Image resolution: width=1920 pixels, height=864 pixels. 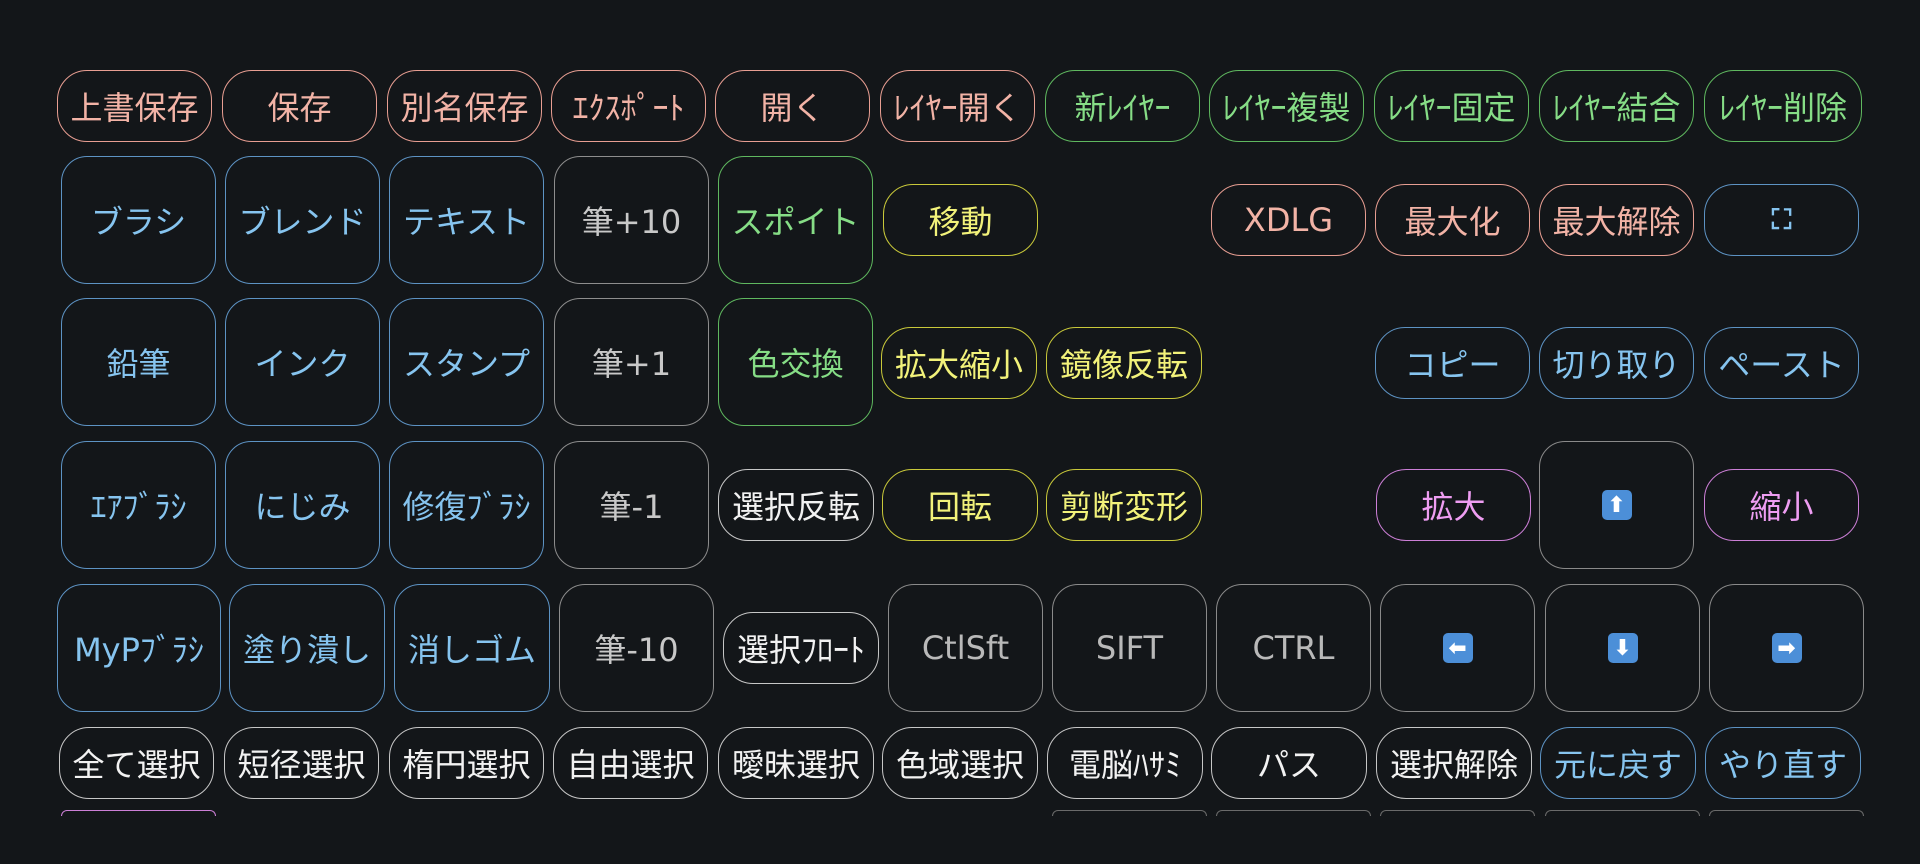 What do you see at coordinates (1616, 505) in the screenshot?
I see `arrow-up-button: ⬆` at bounding box center [1616, 505].